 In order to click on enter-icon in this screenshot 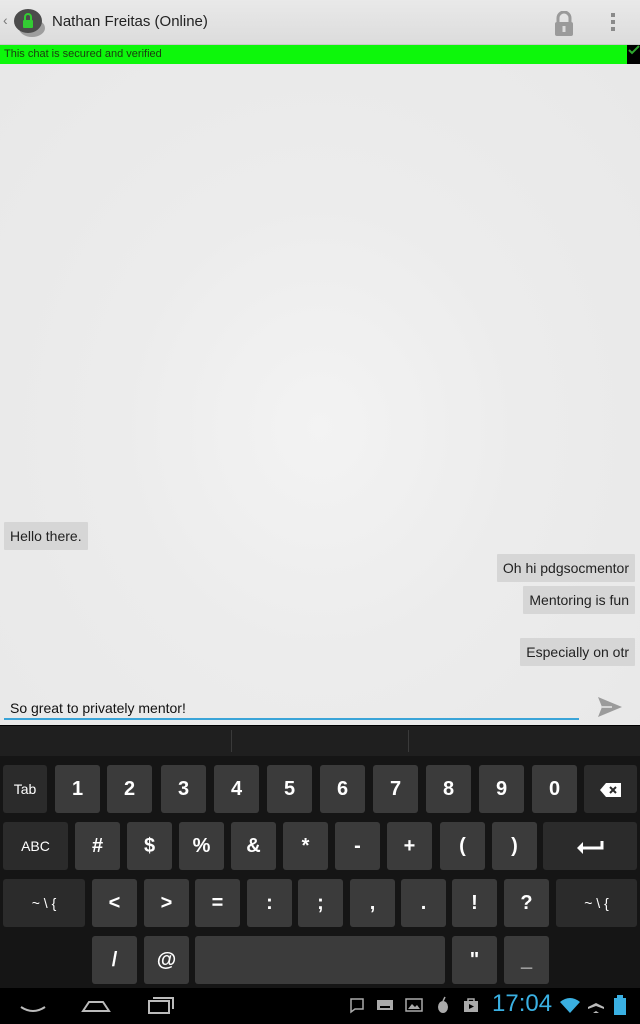, I will do `click(590, 847)`.